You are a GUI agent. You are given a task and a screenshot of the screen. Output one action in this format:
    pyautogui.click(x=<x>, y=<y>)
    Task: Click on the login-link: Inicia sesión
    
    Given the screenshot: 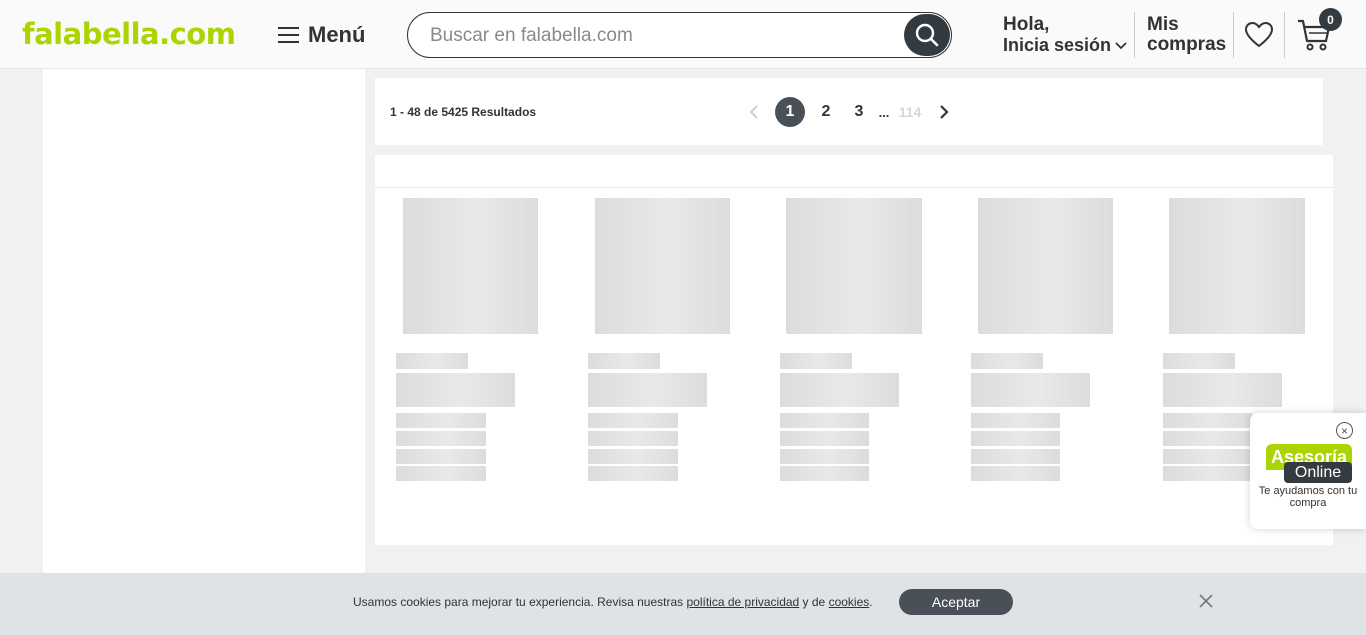 What is the action you would take?
    pyautogui.click(x=1065, y=45)
    